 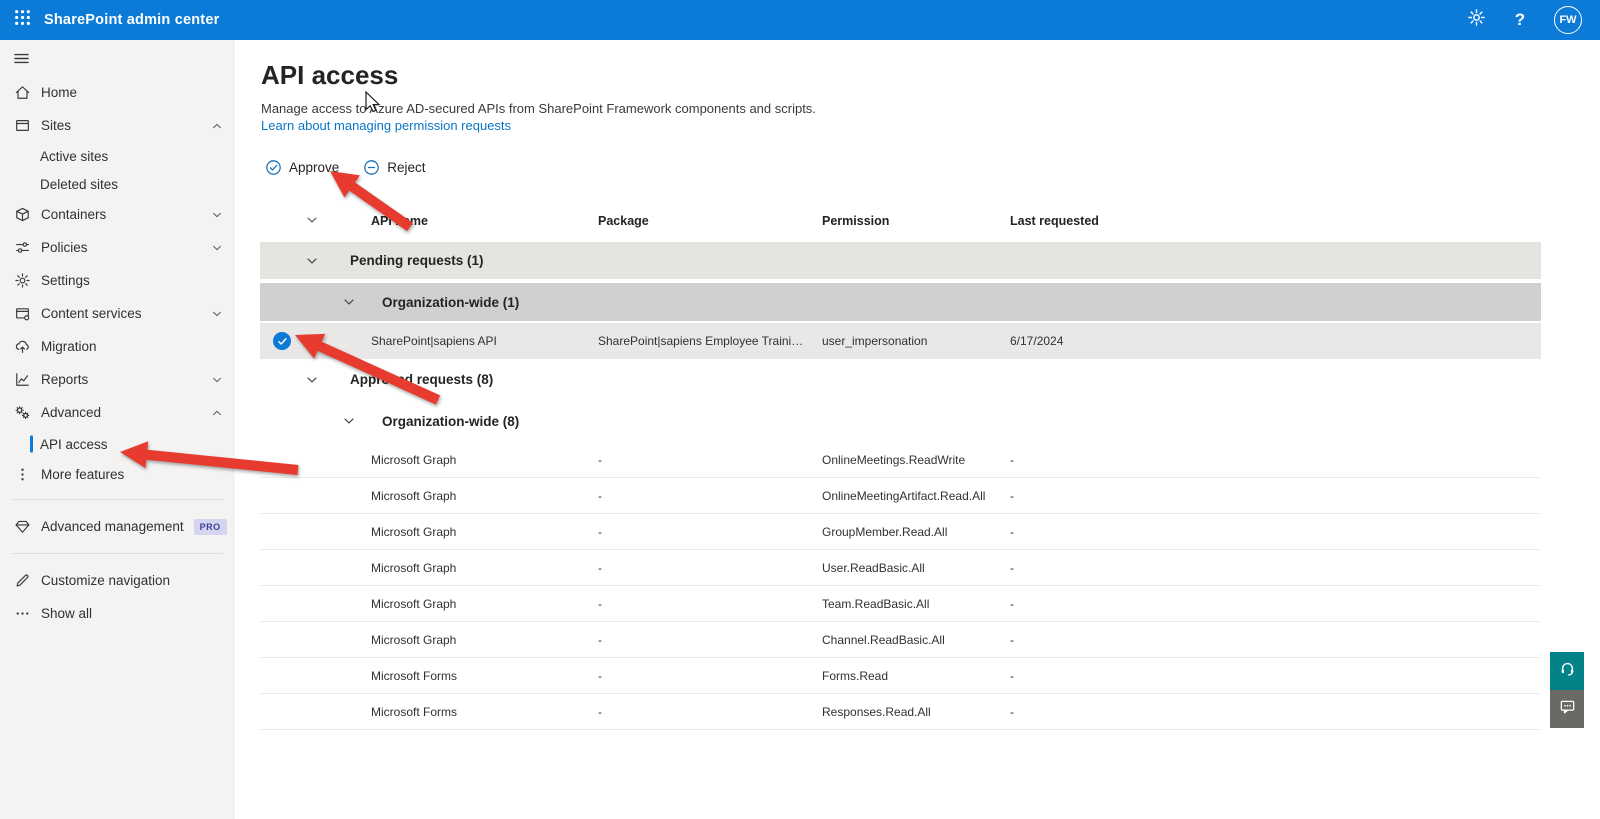 I want to click on permission-cell: Forms.Read, so click(x=855, y=675).